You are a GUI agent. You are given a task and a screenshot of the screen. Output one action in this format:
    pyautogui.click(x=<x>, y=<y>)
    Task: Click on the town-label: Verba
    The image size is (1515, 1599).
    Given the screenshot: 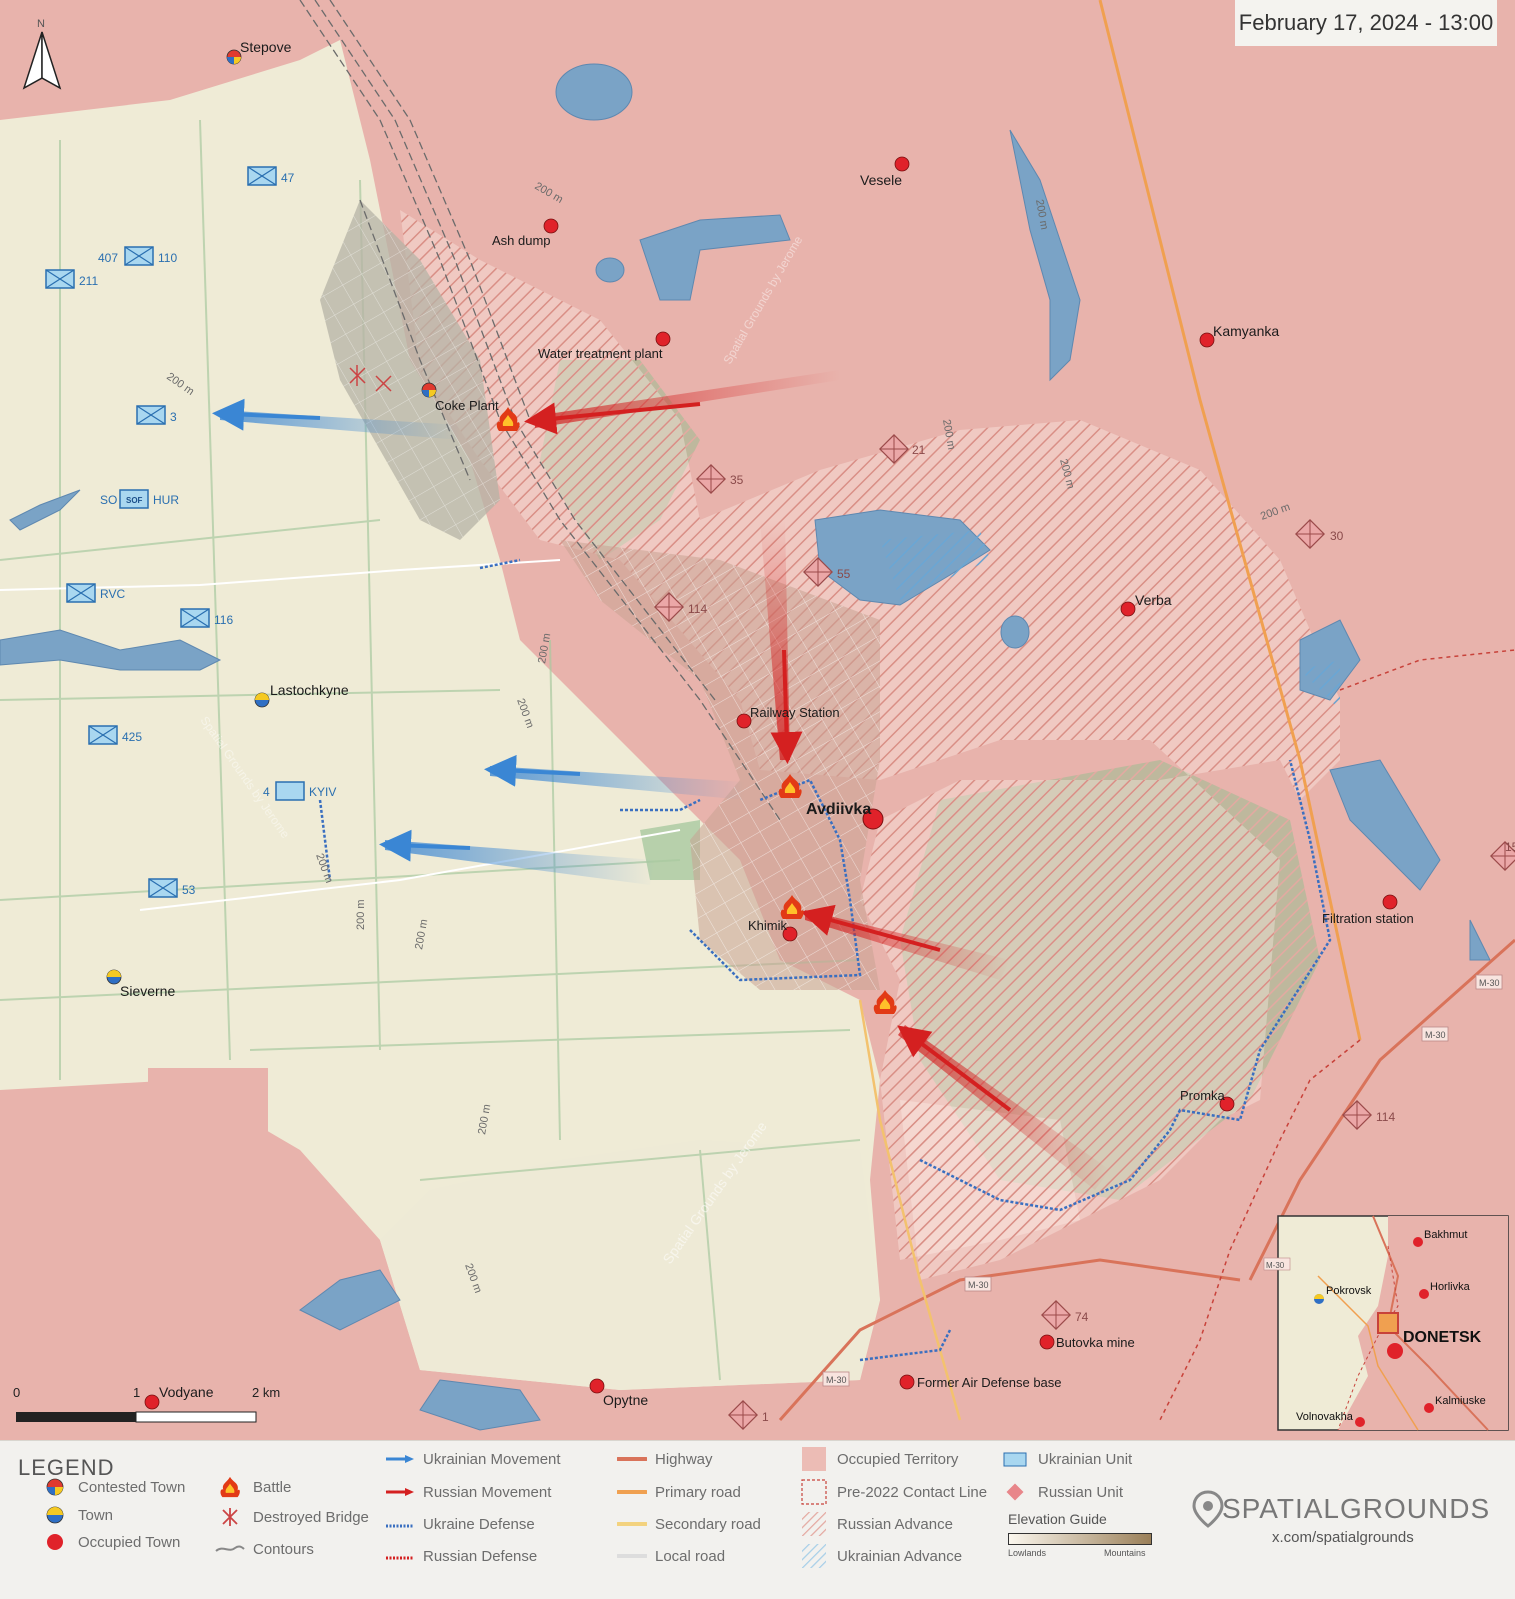 What is the action you would take?
    pyautogui.click(x=1153, y=600)
    